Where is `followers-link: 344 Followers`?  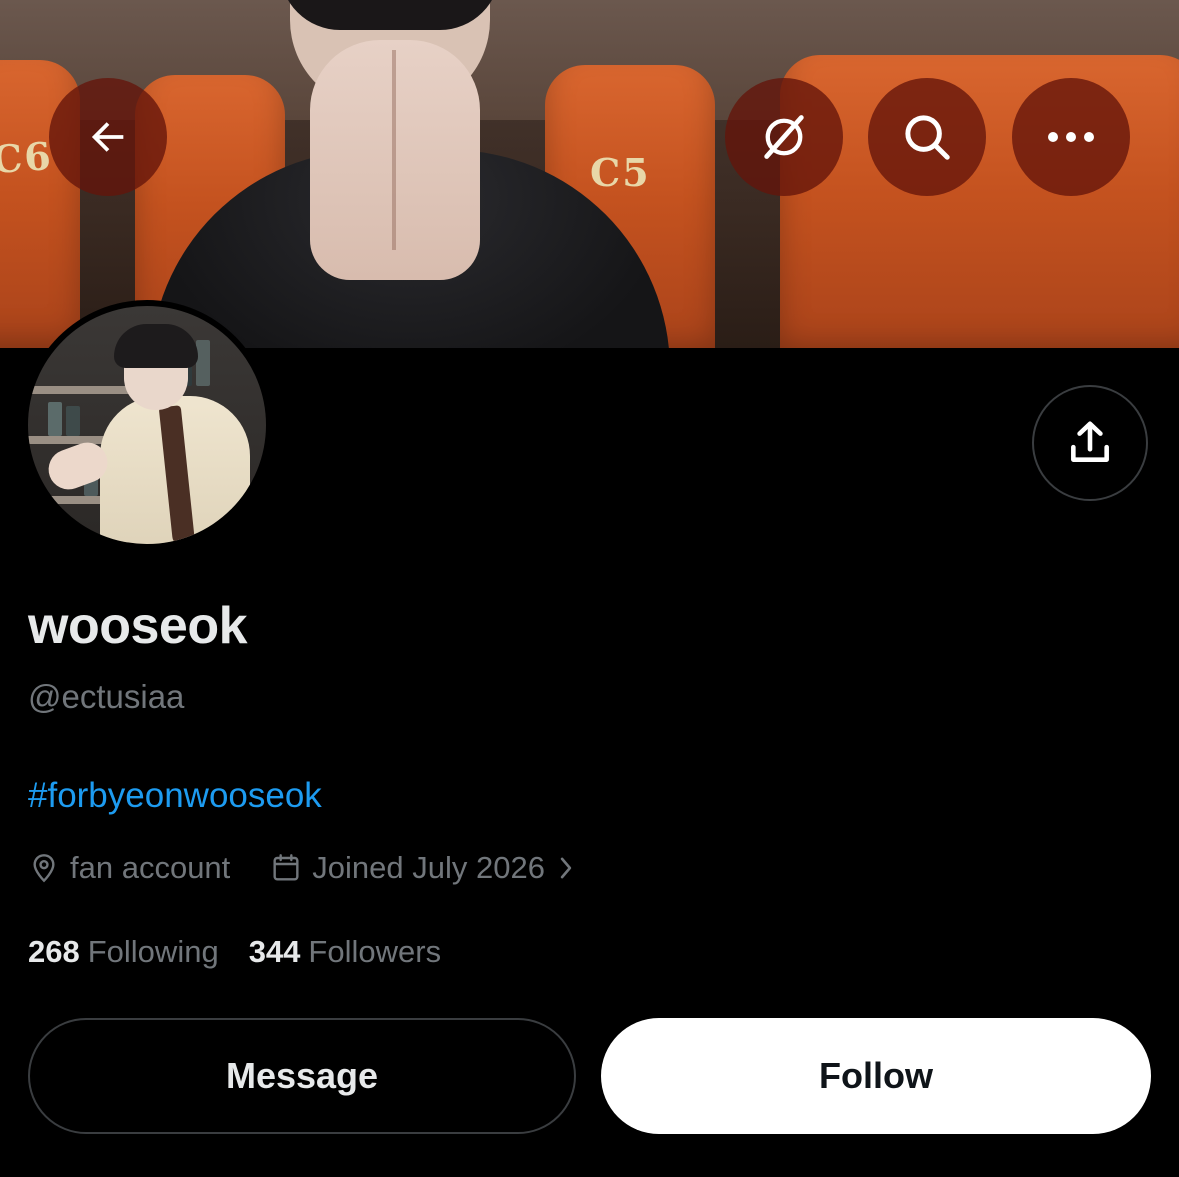
followers-link: 344 Followers is located at coordinates (345, 952).